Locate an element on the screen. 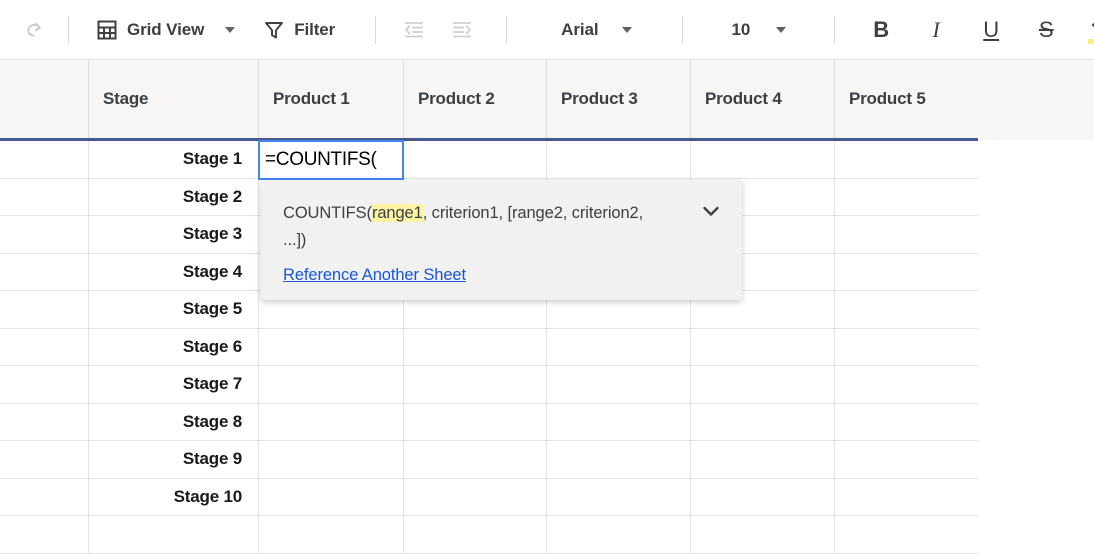  stage-label-cell: Stage 4 is located at coordinates (173, 272).